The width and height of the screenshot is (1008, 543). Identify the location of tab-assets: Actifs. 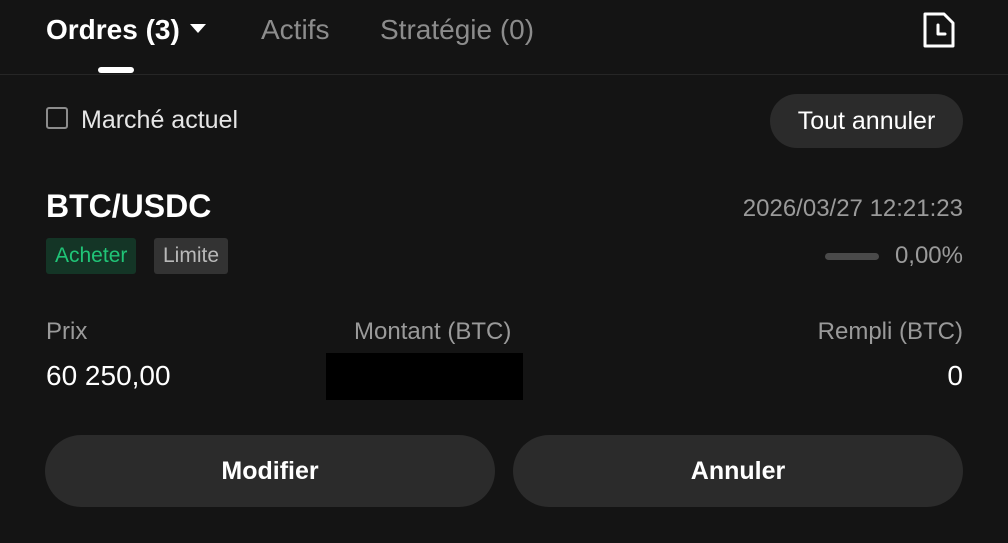
(295, 30).